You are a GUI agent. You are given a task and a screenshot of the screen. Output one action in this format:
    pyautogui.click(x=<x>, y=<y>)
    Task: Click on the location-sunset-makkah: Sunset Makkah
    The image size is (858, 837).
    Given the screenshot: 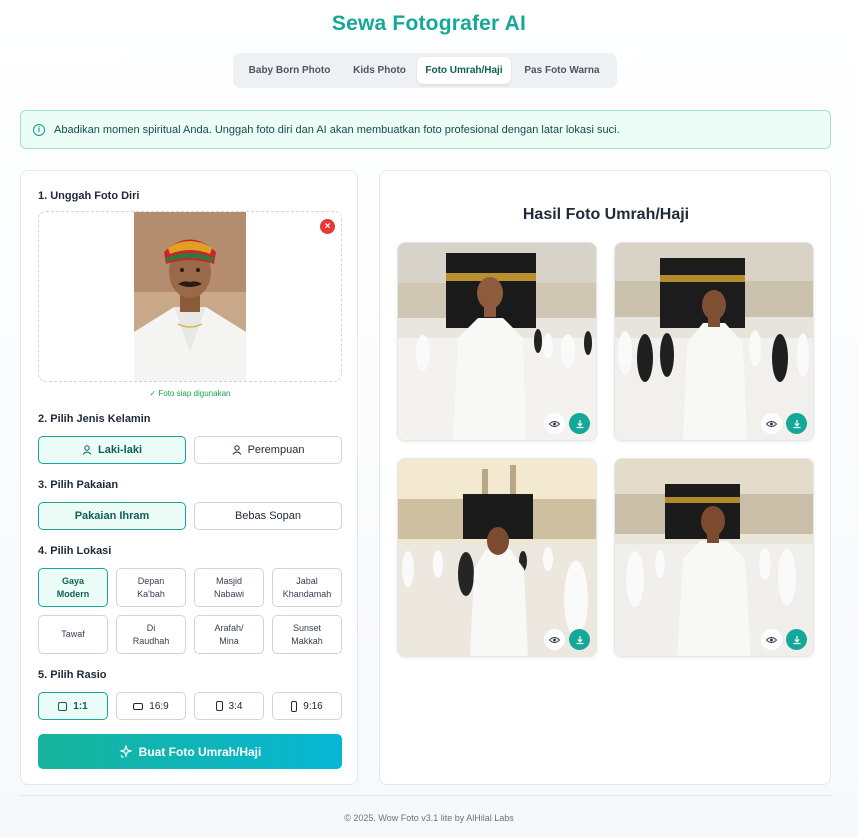 What is the action you would take?
    pyautogui.click(x=307, y=634)
    